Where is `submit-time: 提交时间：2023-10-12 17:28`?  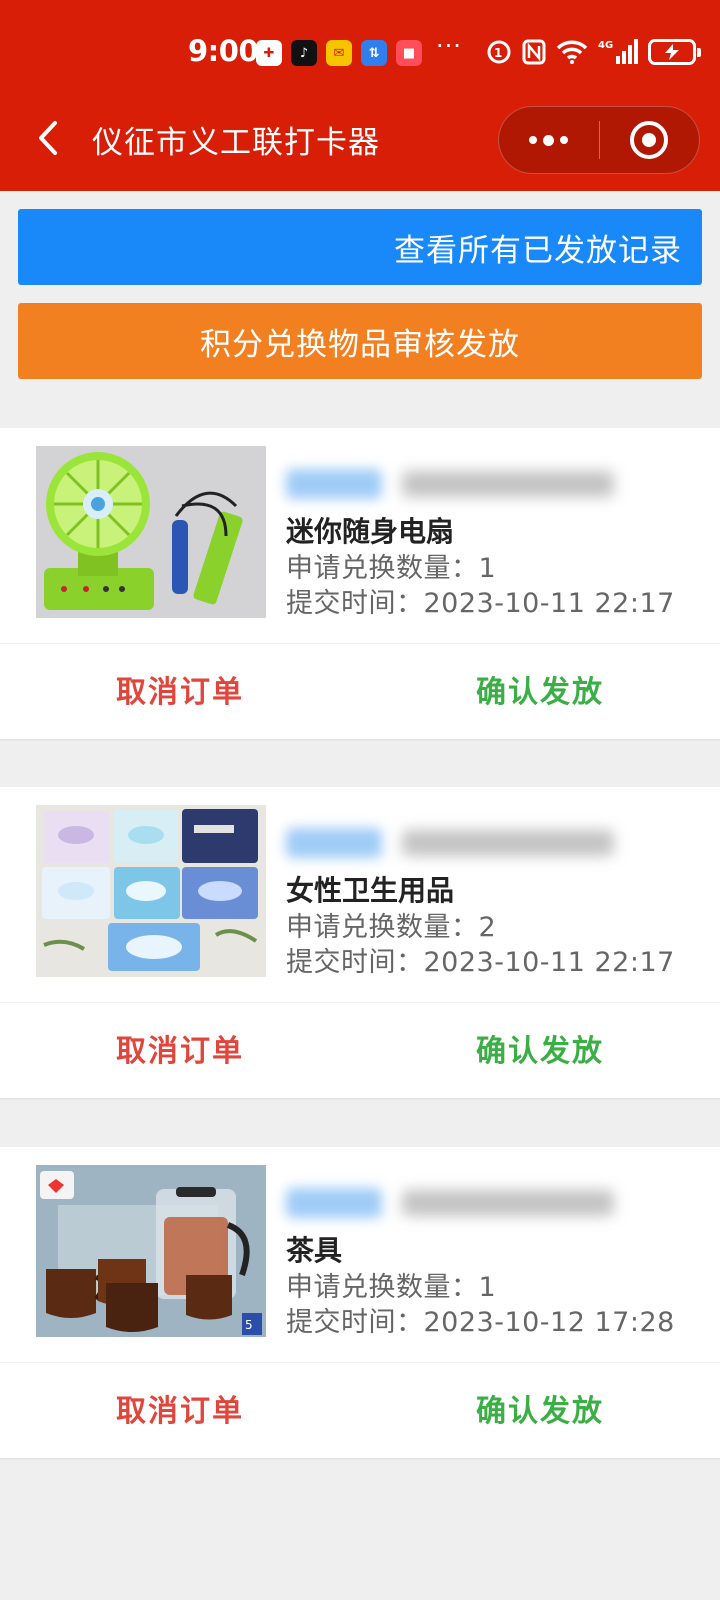 submit-time: 提交时间：2023-10-12 17:28 is located at coordinates (480, 1322).